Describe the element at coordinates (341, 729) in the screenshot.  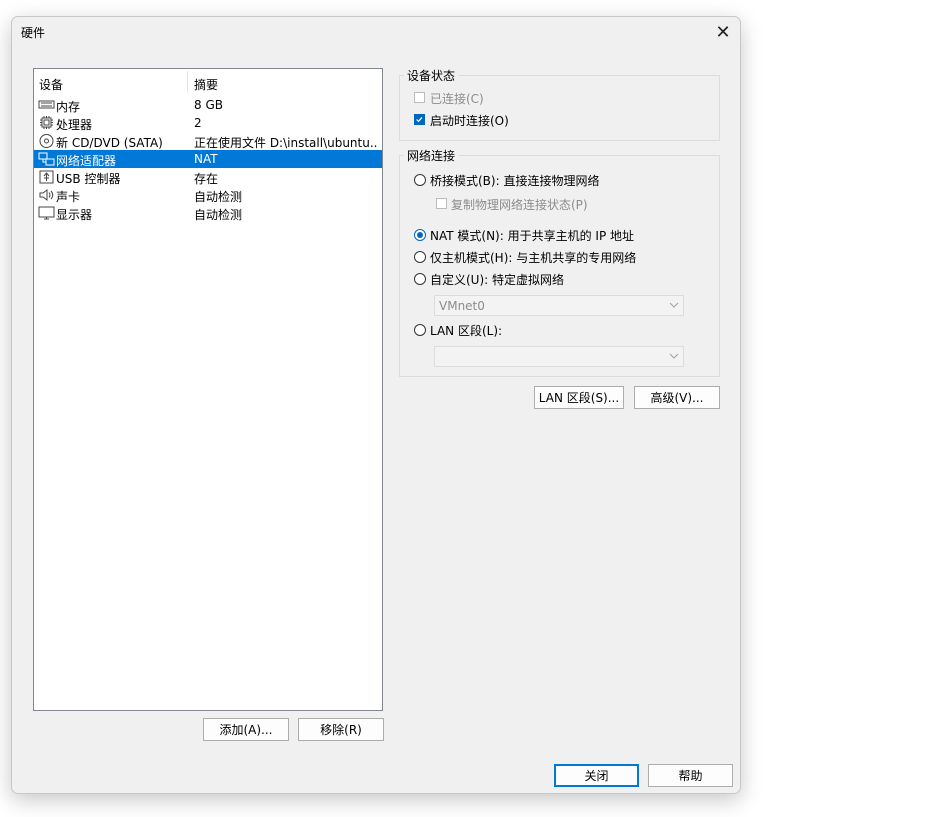
I see `remove-device-button: 移除(R)` at that location.